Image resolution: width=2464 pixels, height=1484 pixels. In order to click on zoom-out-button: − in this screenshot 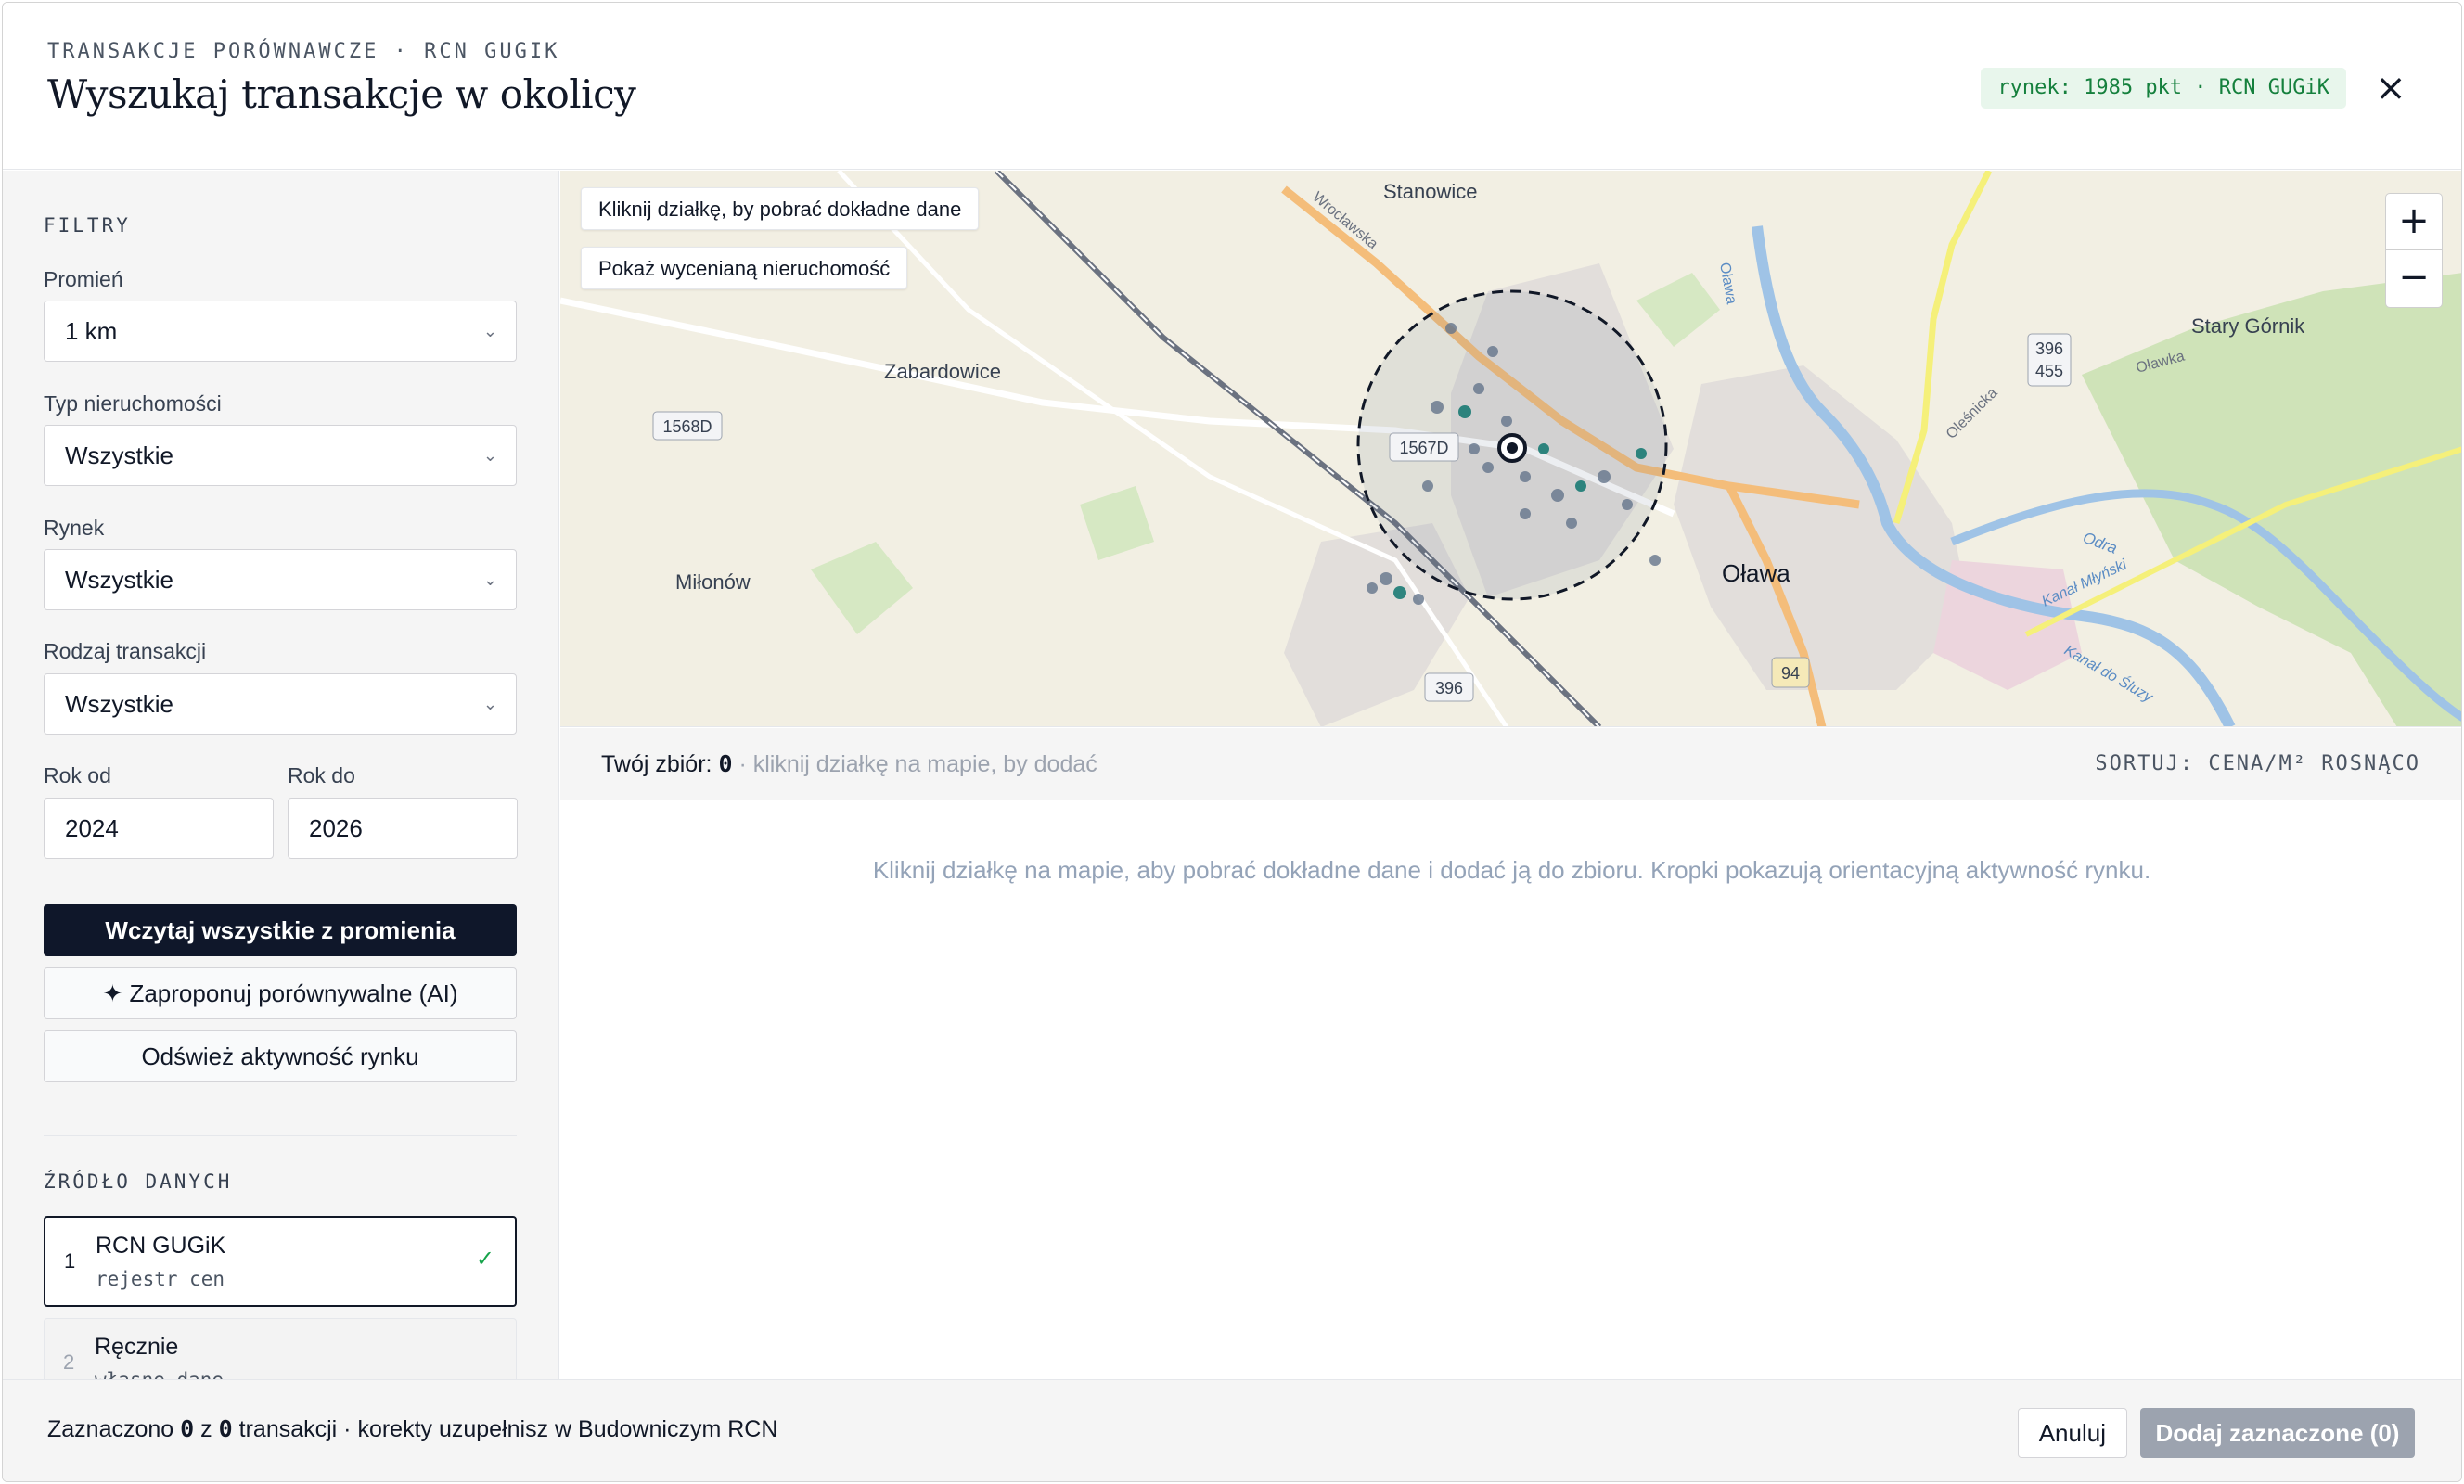, I will do `click(2414, 278)`.